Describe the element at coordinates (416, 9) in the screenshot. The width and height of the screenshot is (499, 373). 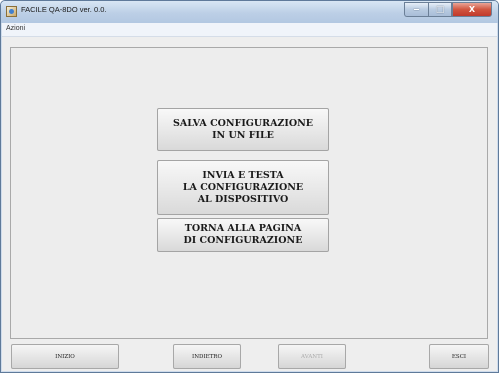
I see `minimize-button: ‒` at that location.